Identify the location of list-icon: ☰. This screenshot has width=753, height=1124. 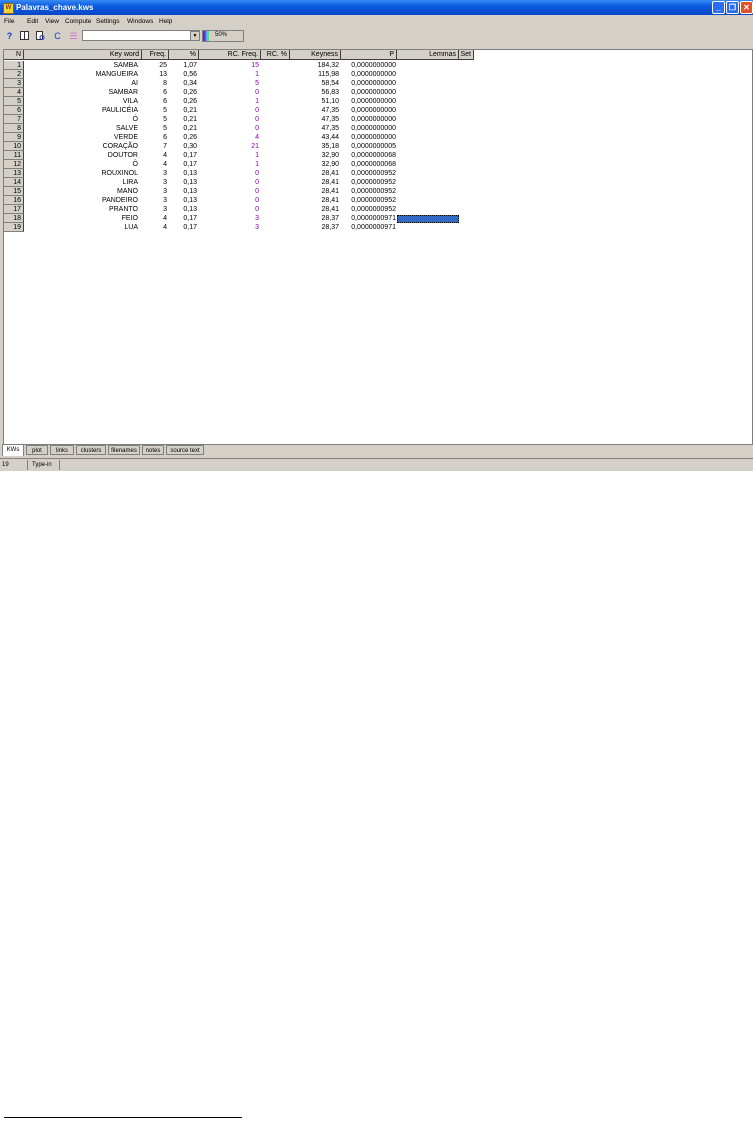
(73, 36).